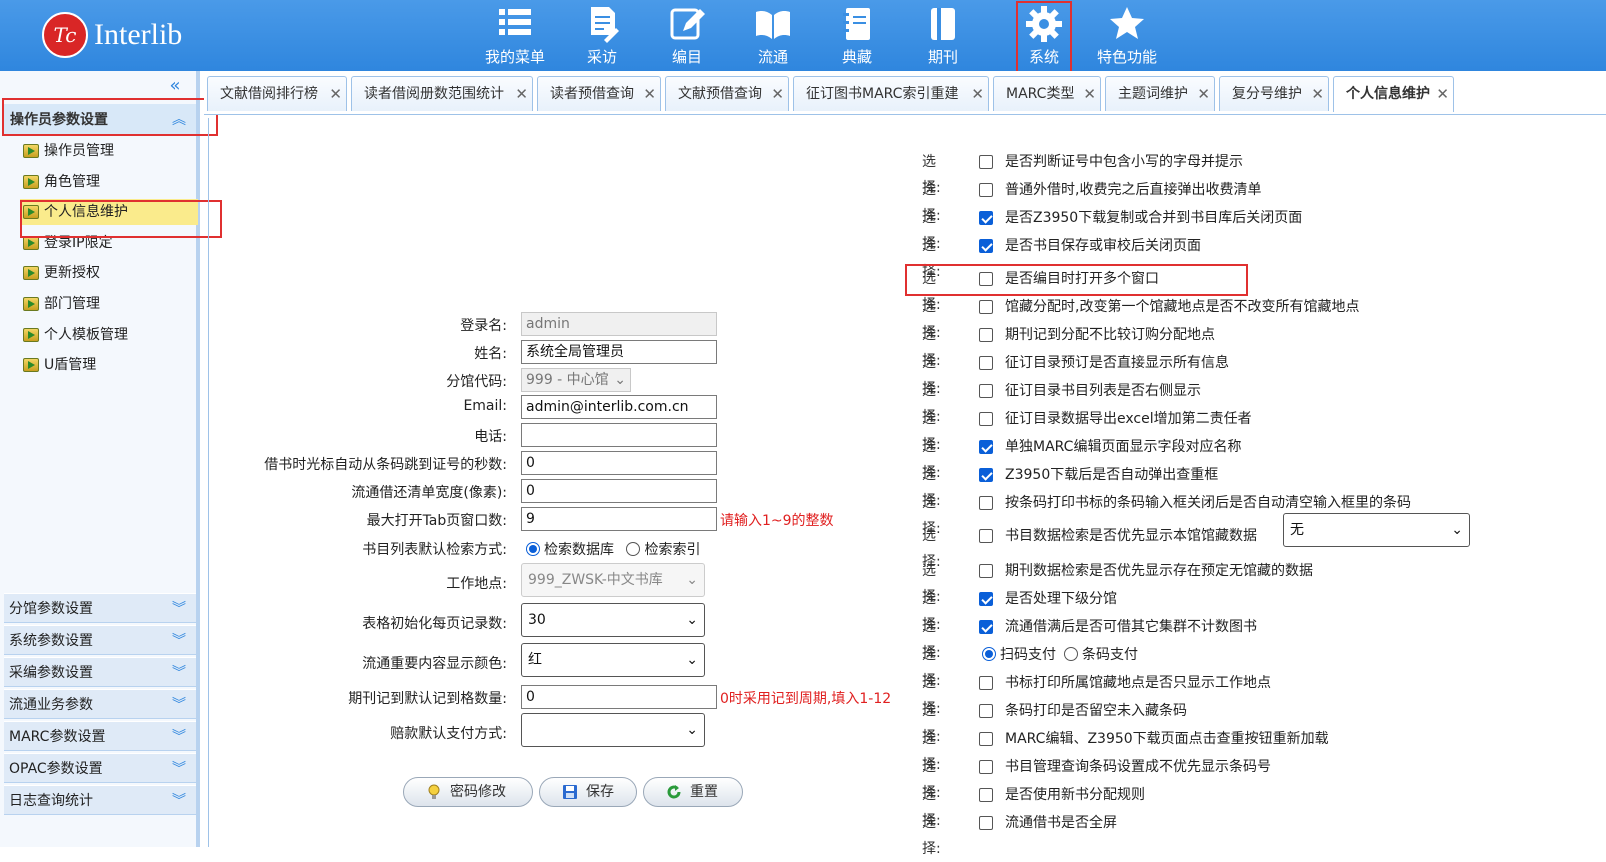  I want to click on sidebar-item-personal-template: 个人模板管理, so click(109, 335).